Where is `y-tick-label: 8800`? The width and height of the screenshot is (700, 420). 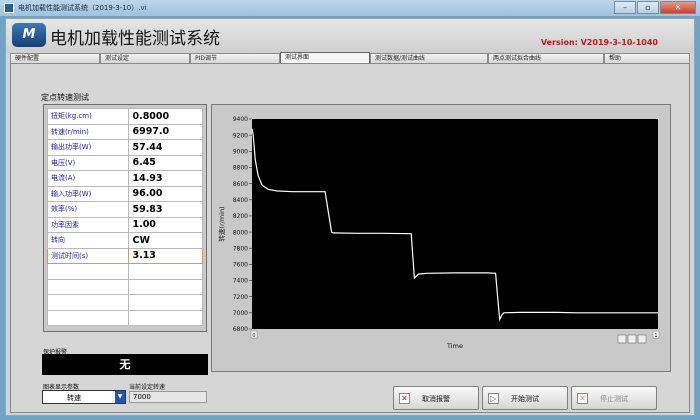
y-tick-label: 8800 is located at coordinates (240, 168).